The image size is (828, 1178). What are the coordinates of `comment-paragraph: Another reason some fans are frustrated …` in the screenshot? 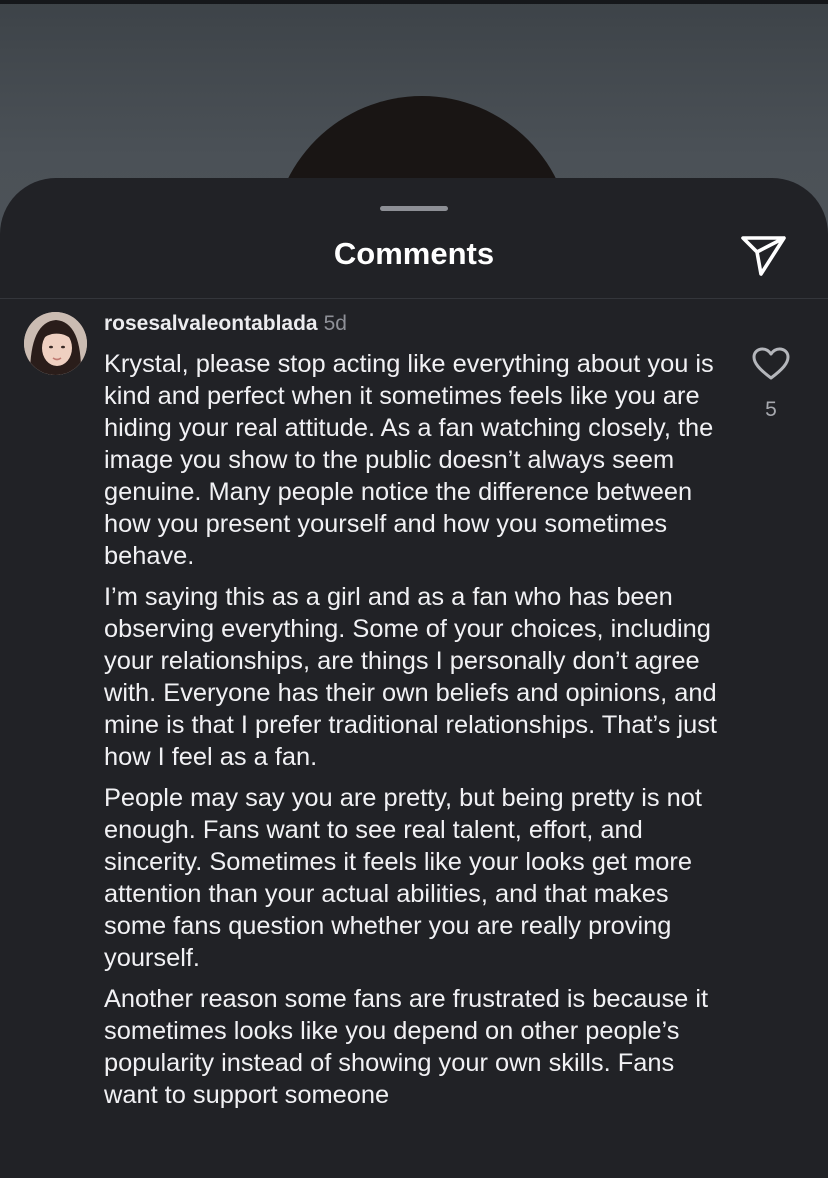 It's located at (406, 1047).